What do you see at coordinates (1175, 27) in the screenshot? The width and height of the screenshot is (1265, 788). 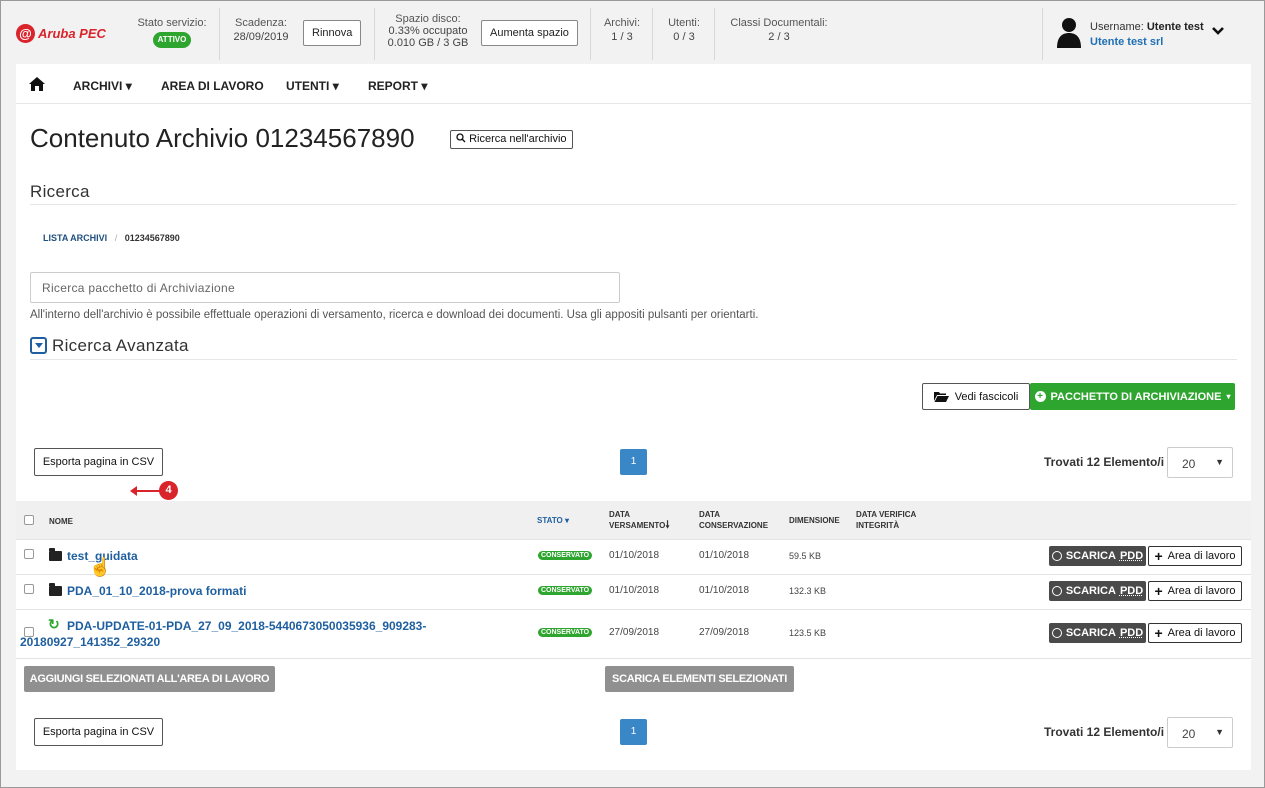 I see `username-value: Utente test` at bounding box center [1175, 27].